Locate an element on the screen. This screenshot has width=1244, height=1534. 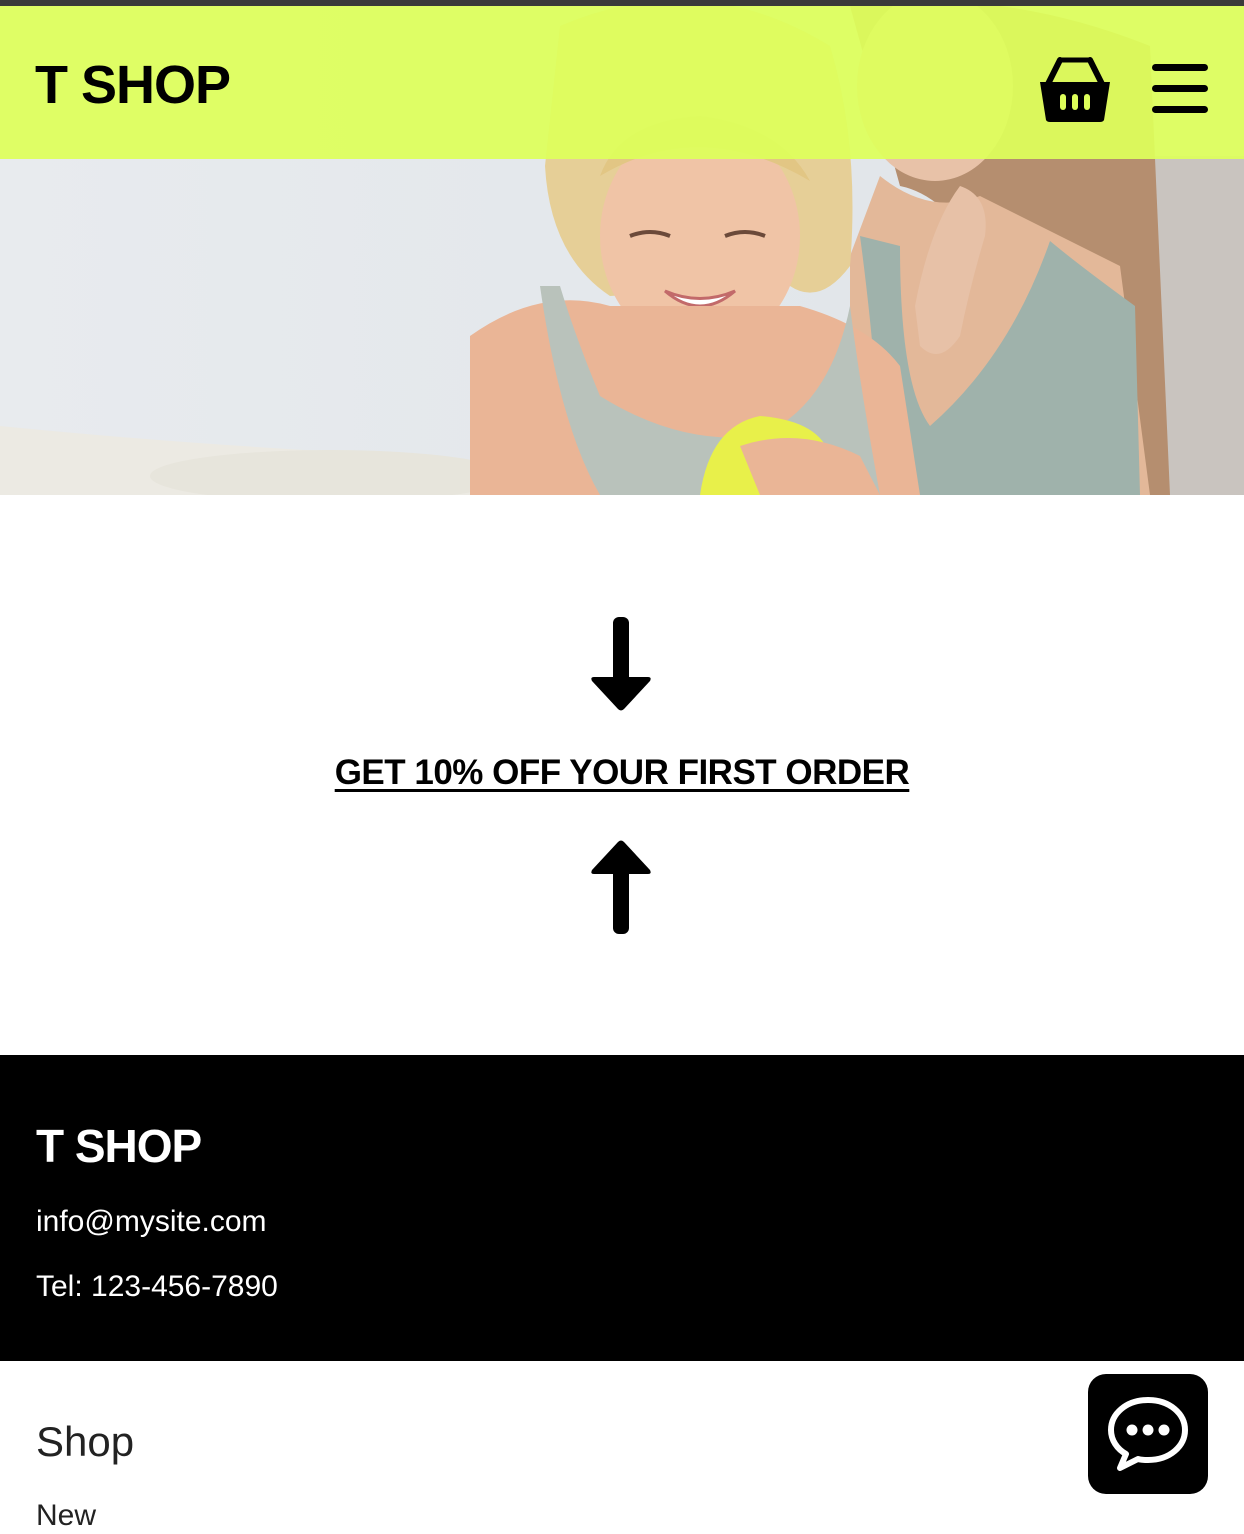
arrow-down-icon is located at coordinates (621, 664).